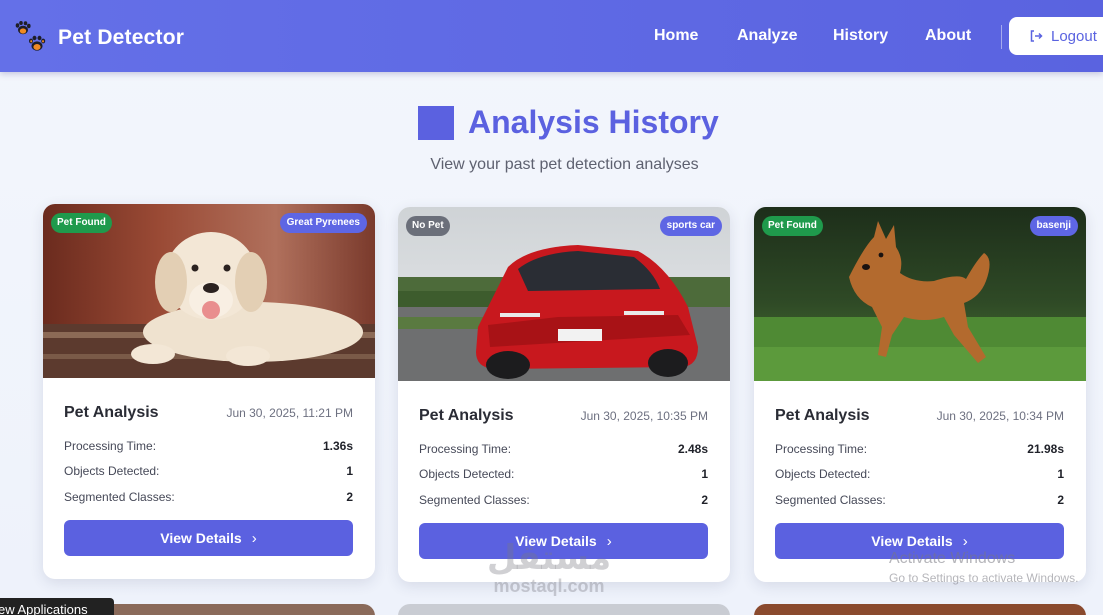 This screenshot has width=1103, height=615. I want to click on analysis-thumbnail: No Pet sports car, so click(564, 294).